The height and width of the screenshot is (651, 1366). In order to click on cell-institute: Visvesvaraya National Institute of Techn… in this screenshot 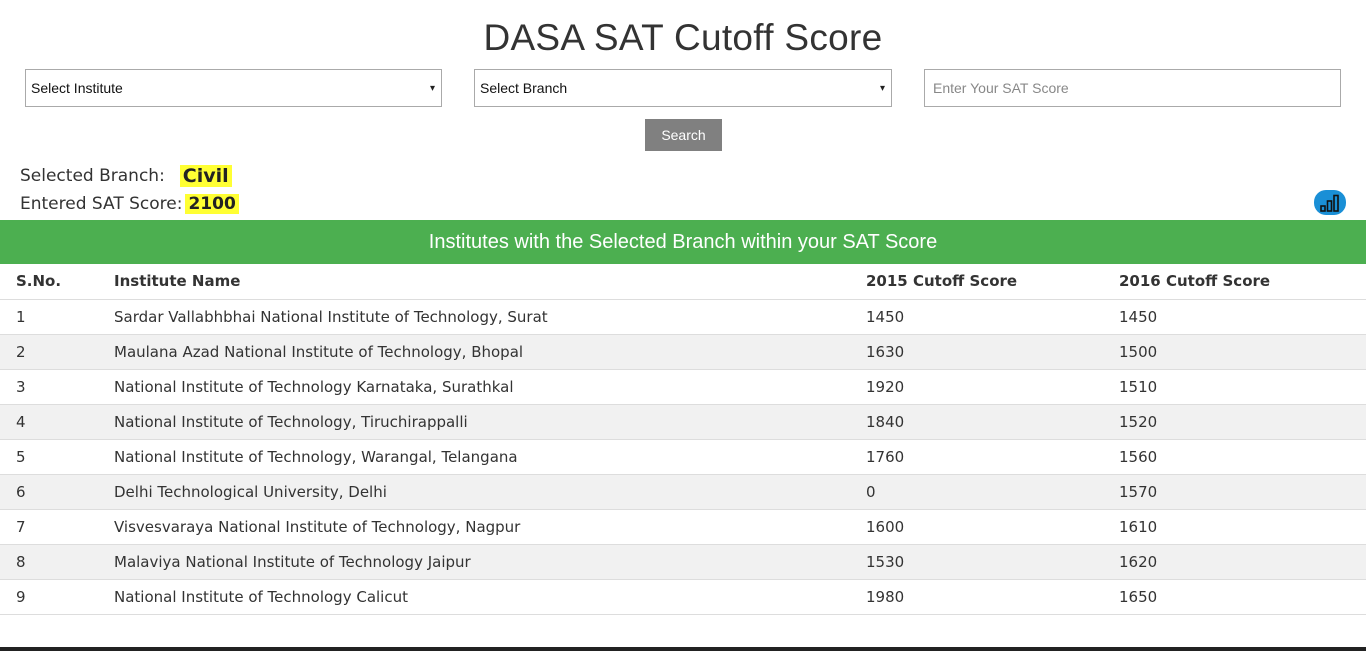, I will do `click(490, 527)`.